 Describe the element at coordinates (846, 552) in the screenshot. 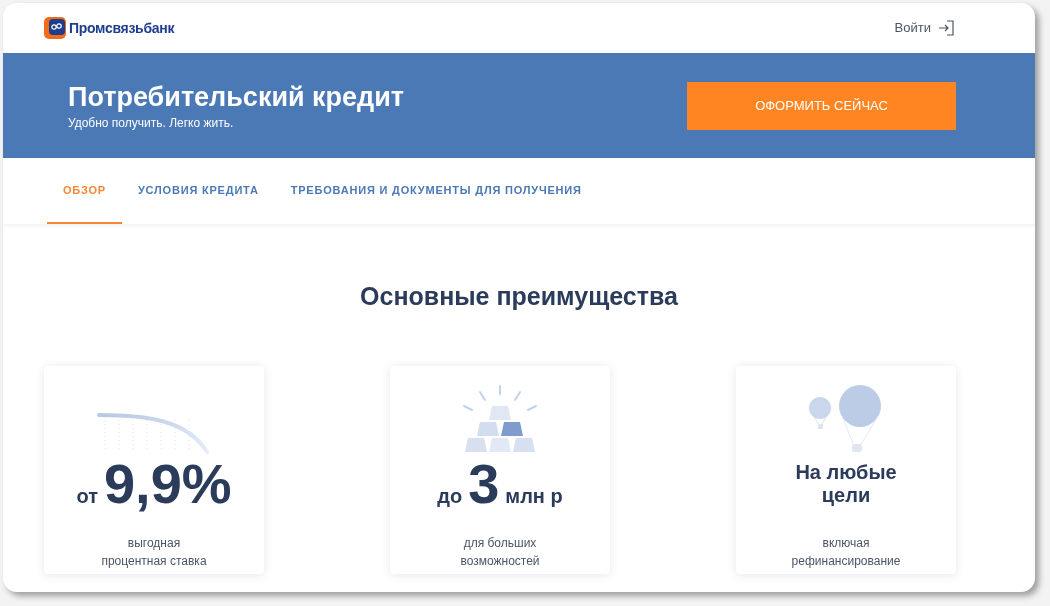

I see `card-description: включая рефинансирование` at that location.